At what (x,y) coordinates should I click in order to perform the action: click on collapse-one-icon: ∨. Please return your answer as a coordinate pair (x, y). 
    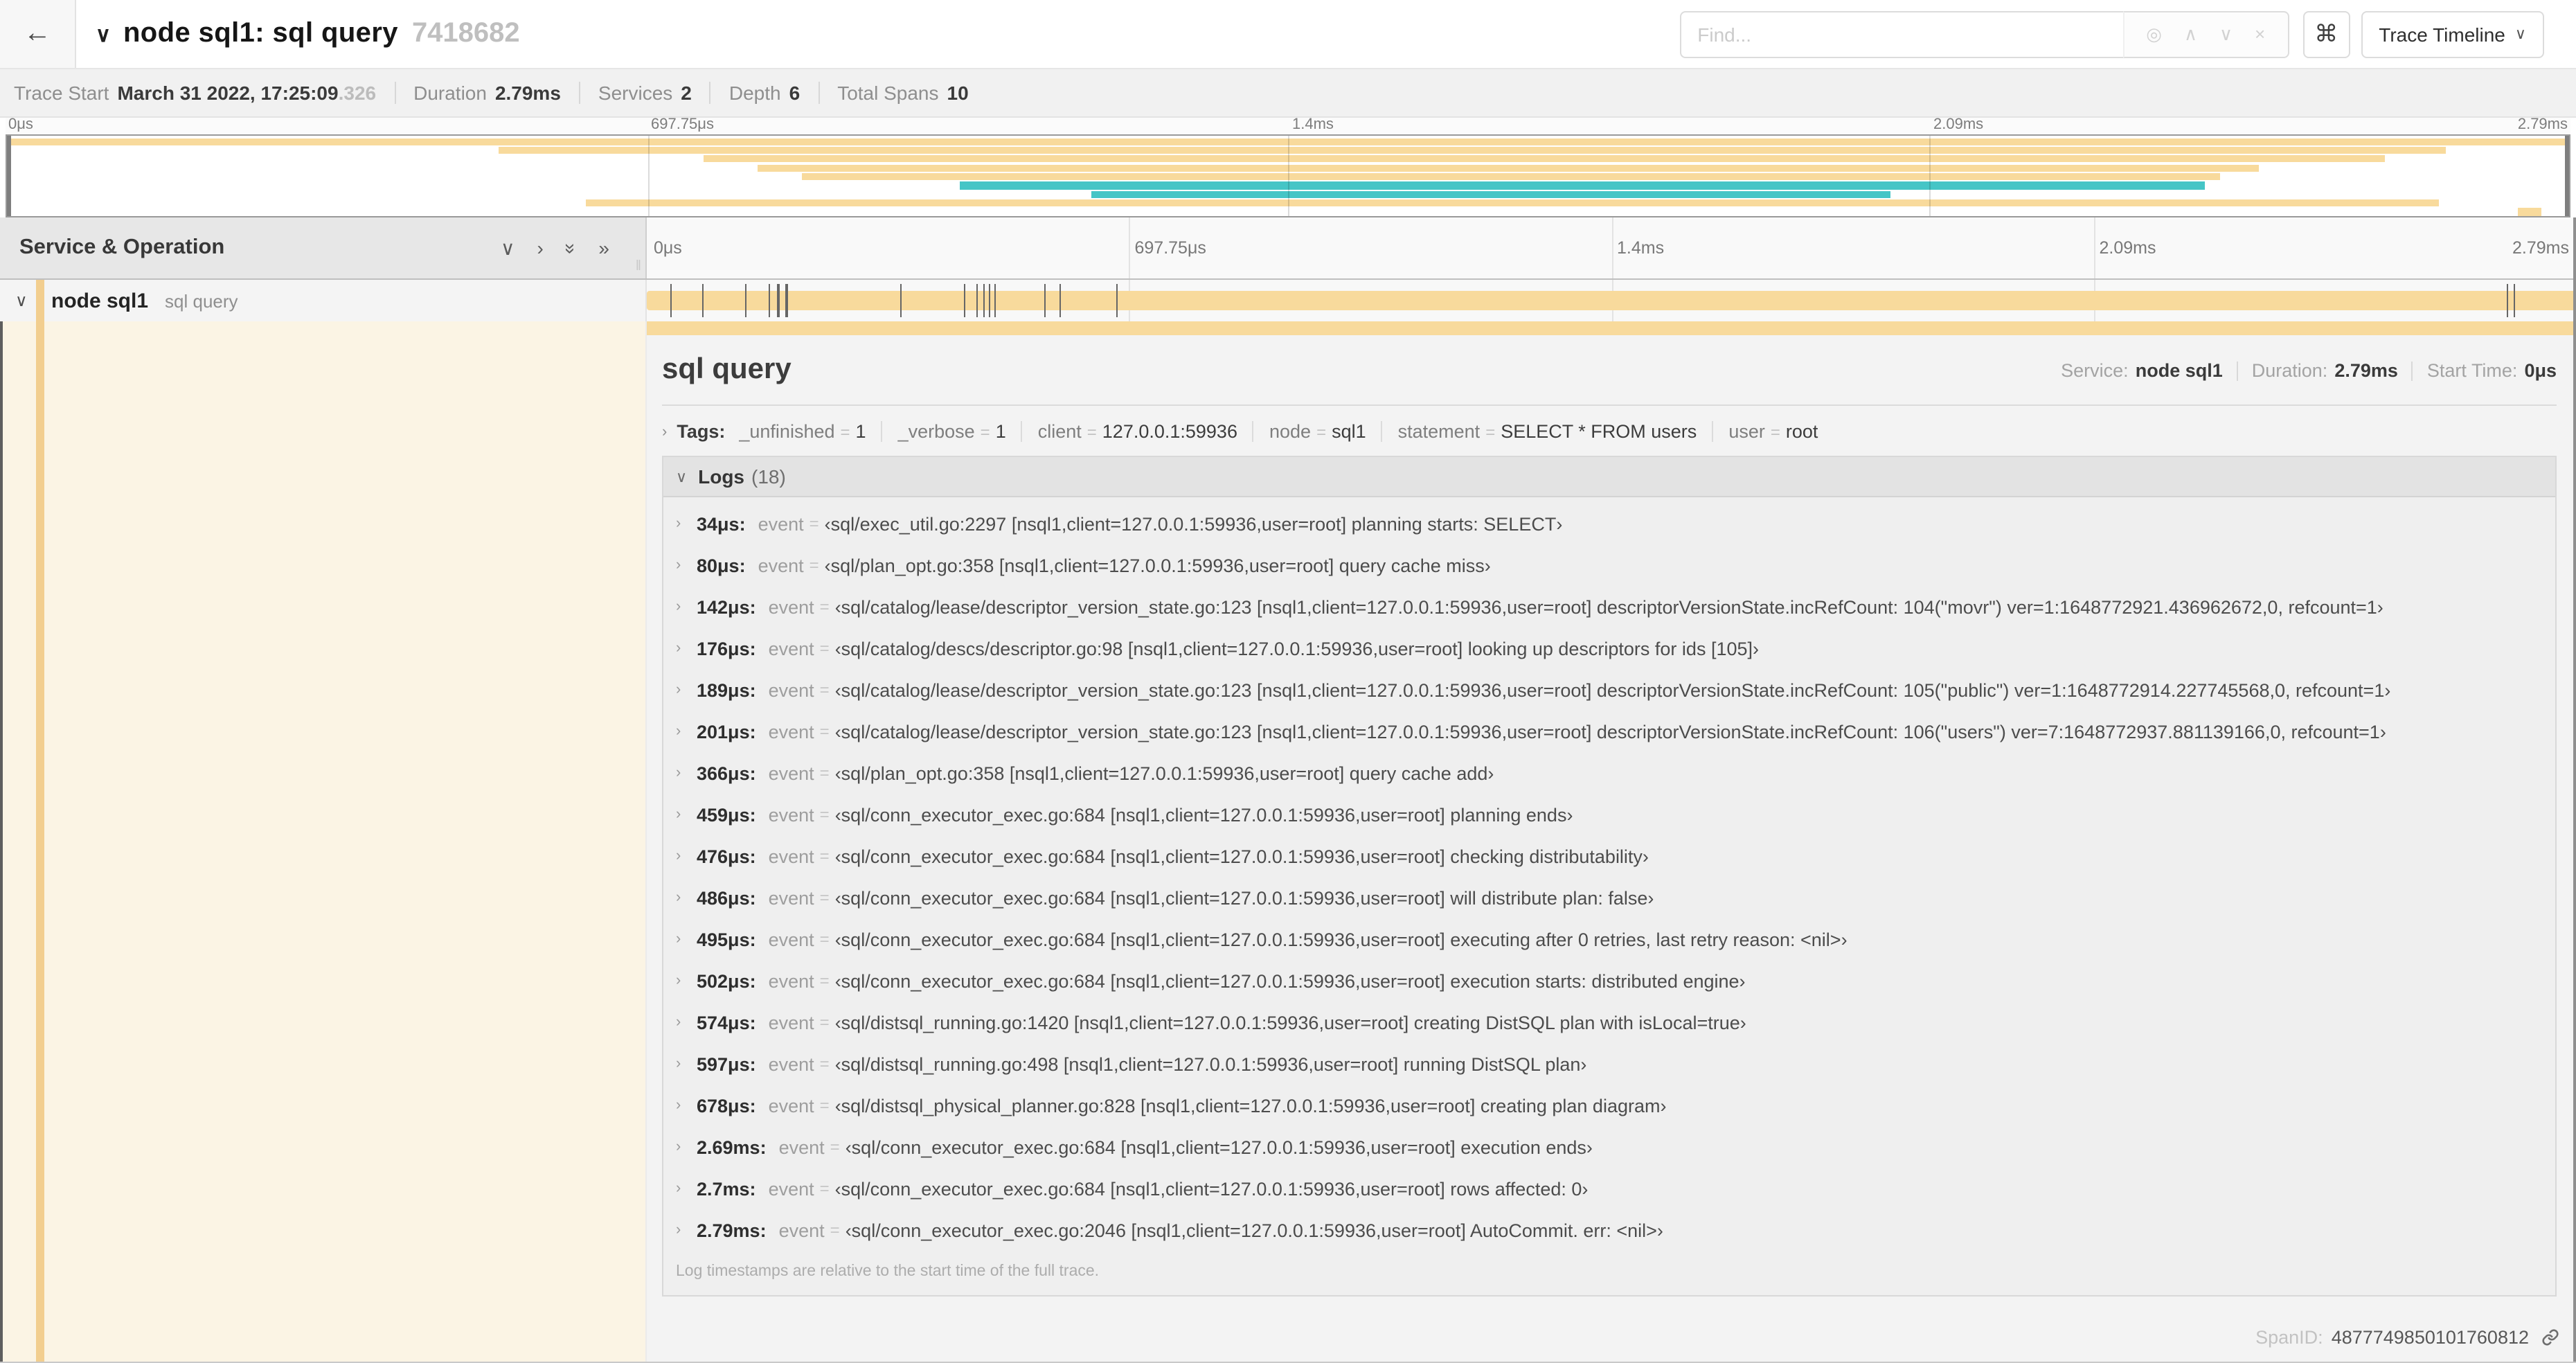
    Looking at the image, I should click on (508, 248).